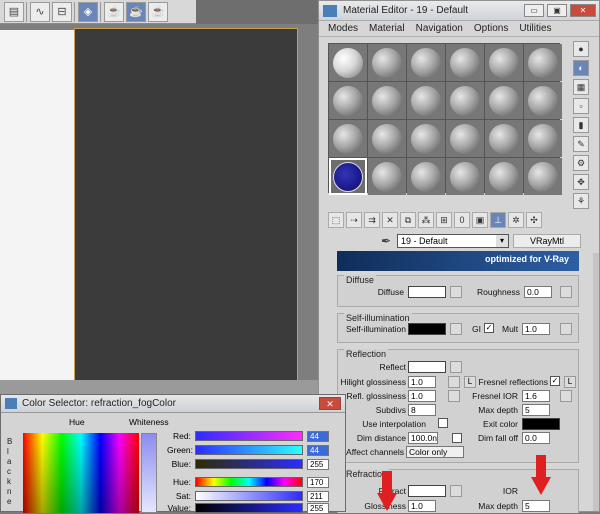 This screenshot has height=514, width=600. I want to click on fresnel-ior-spinner: 1.6, so click(536, 396).